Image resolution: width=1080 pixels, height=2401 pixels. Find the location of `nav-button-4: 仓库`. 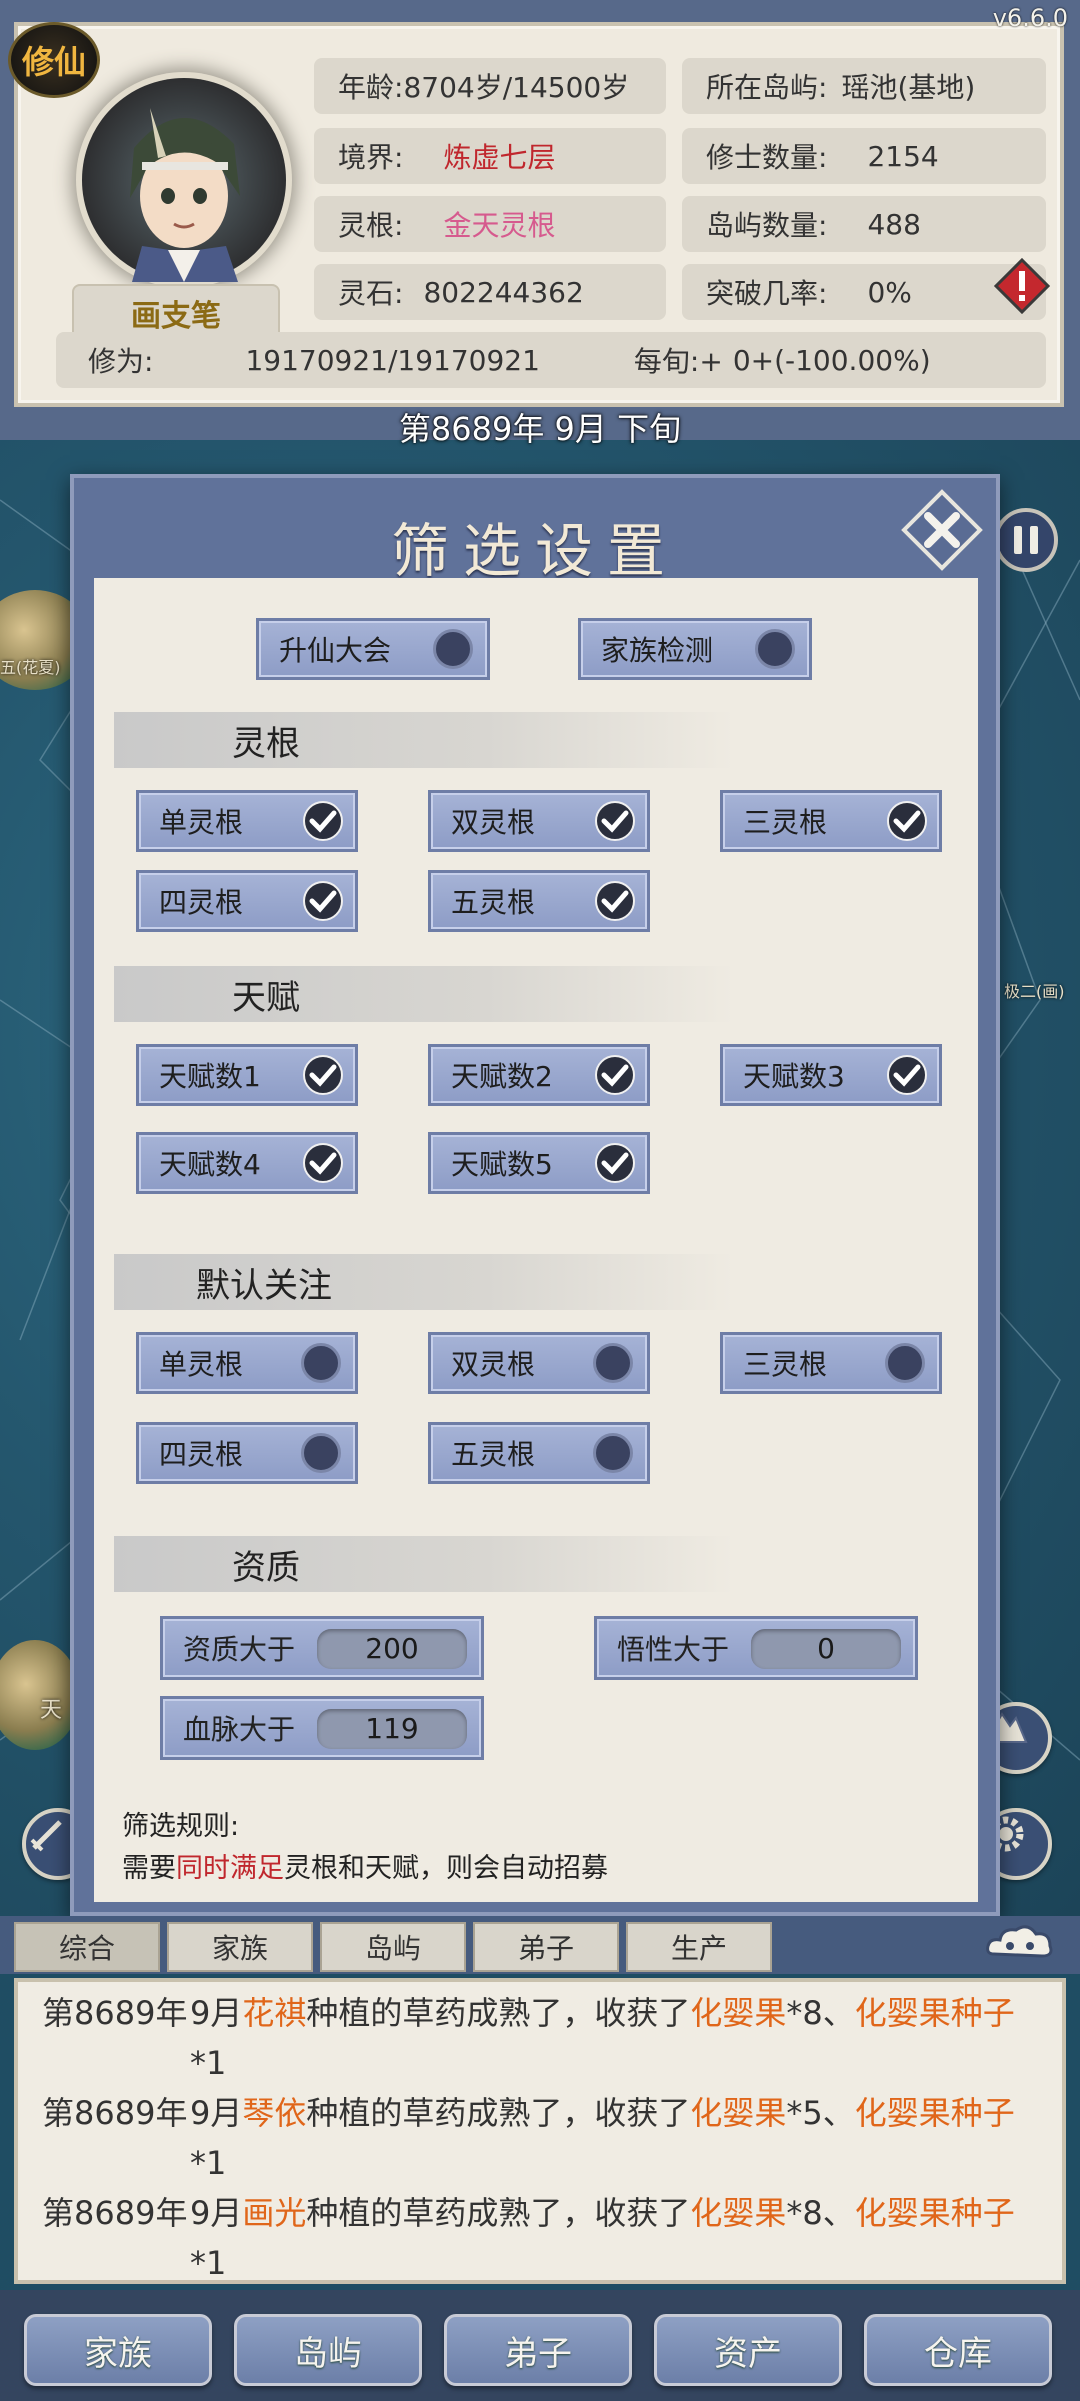

nav-button-4: 仓库 is located at coordinates (958, 2350).